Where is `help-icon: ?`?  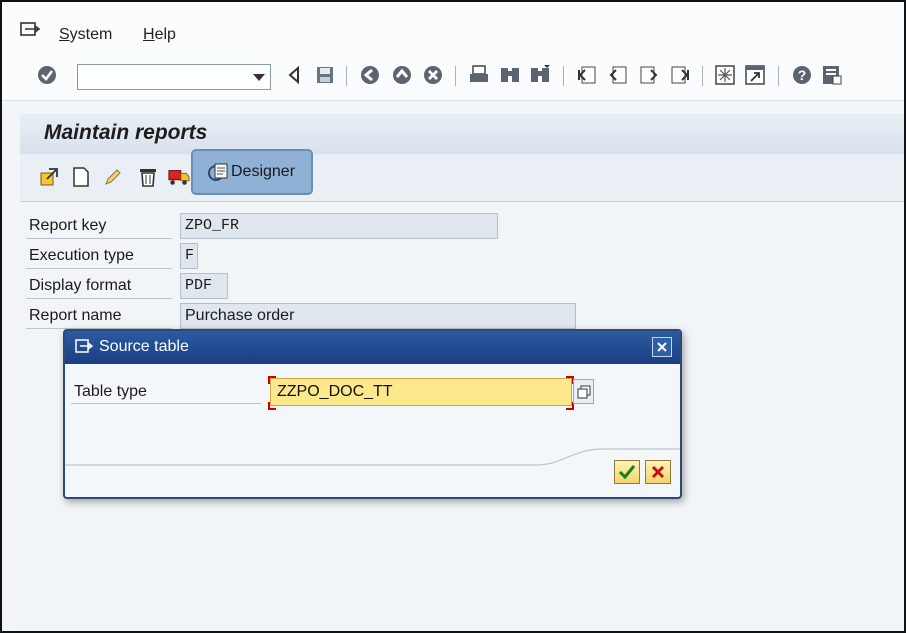
help-icon: ? is located at coordinates (802, 75).